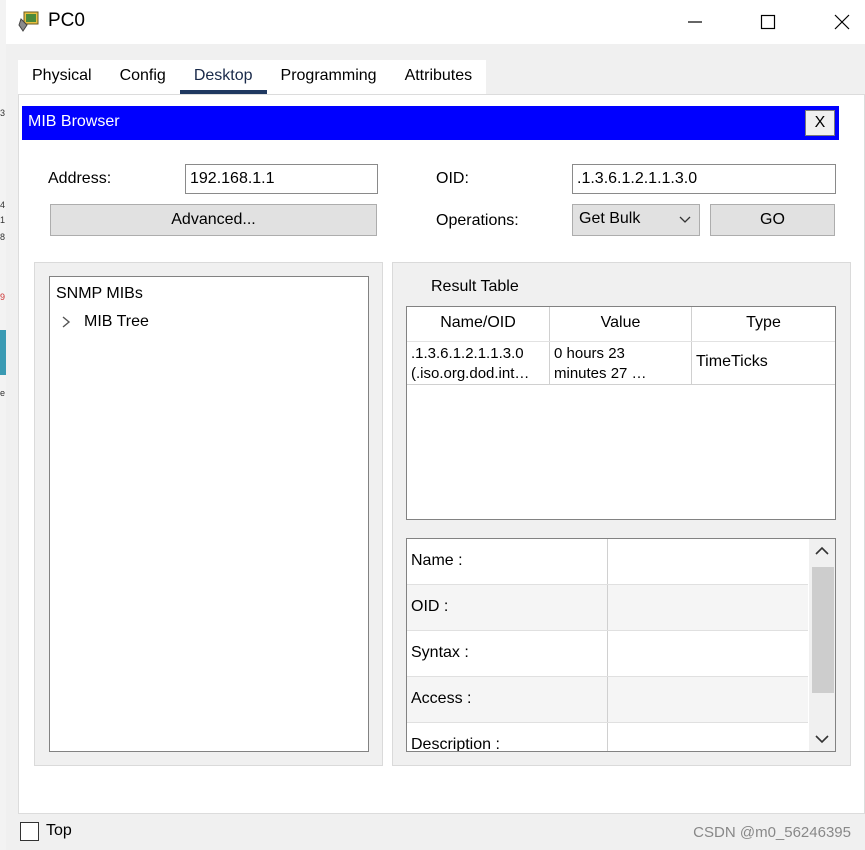 The width and height of the screenshot is (865, 850). Describe the element at coordinates (589, 353) in the screenshot. I see `row-value: 0 hours 23` at that location.